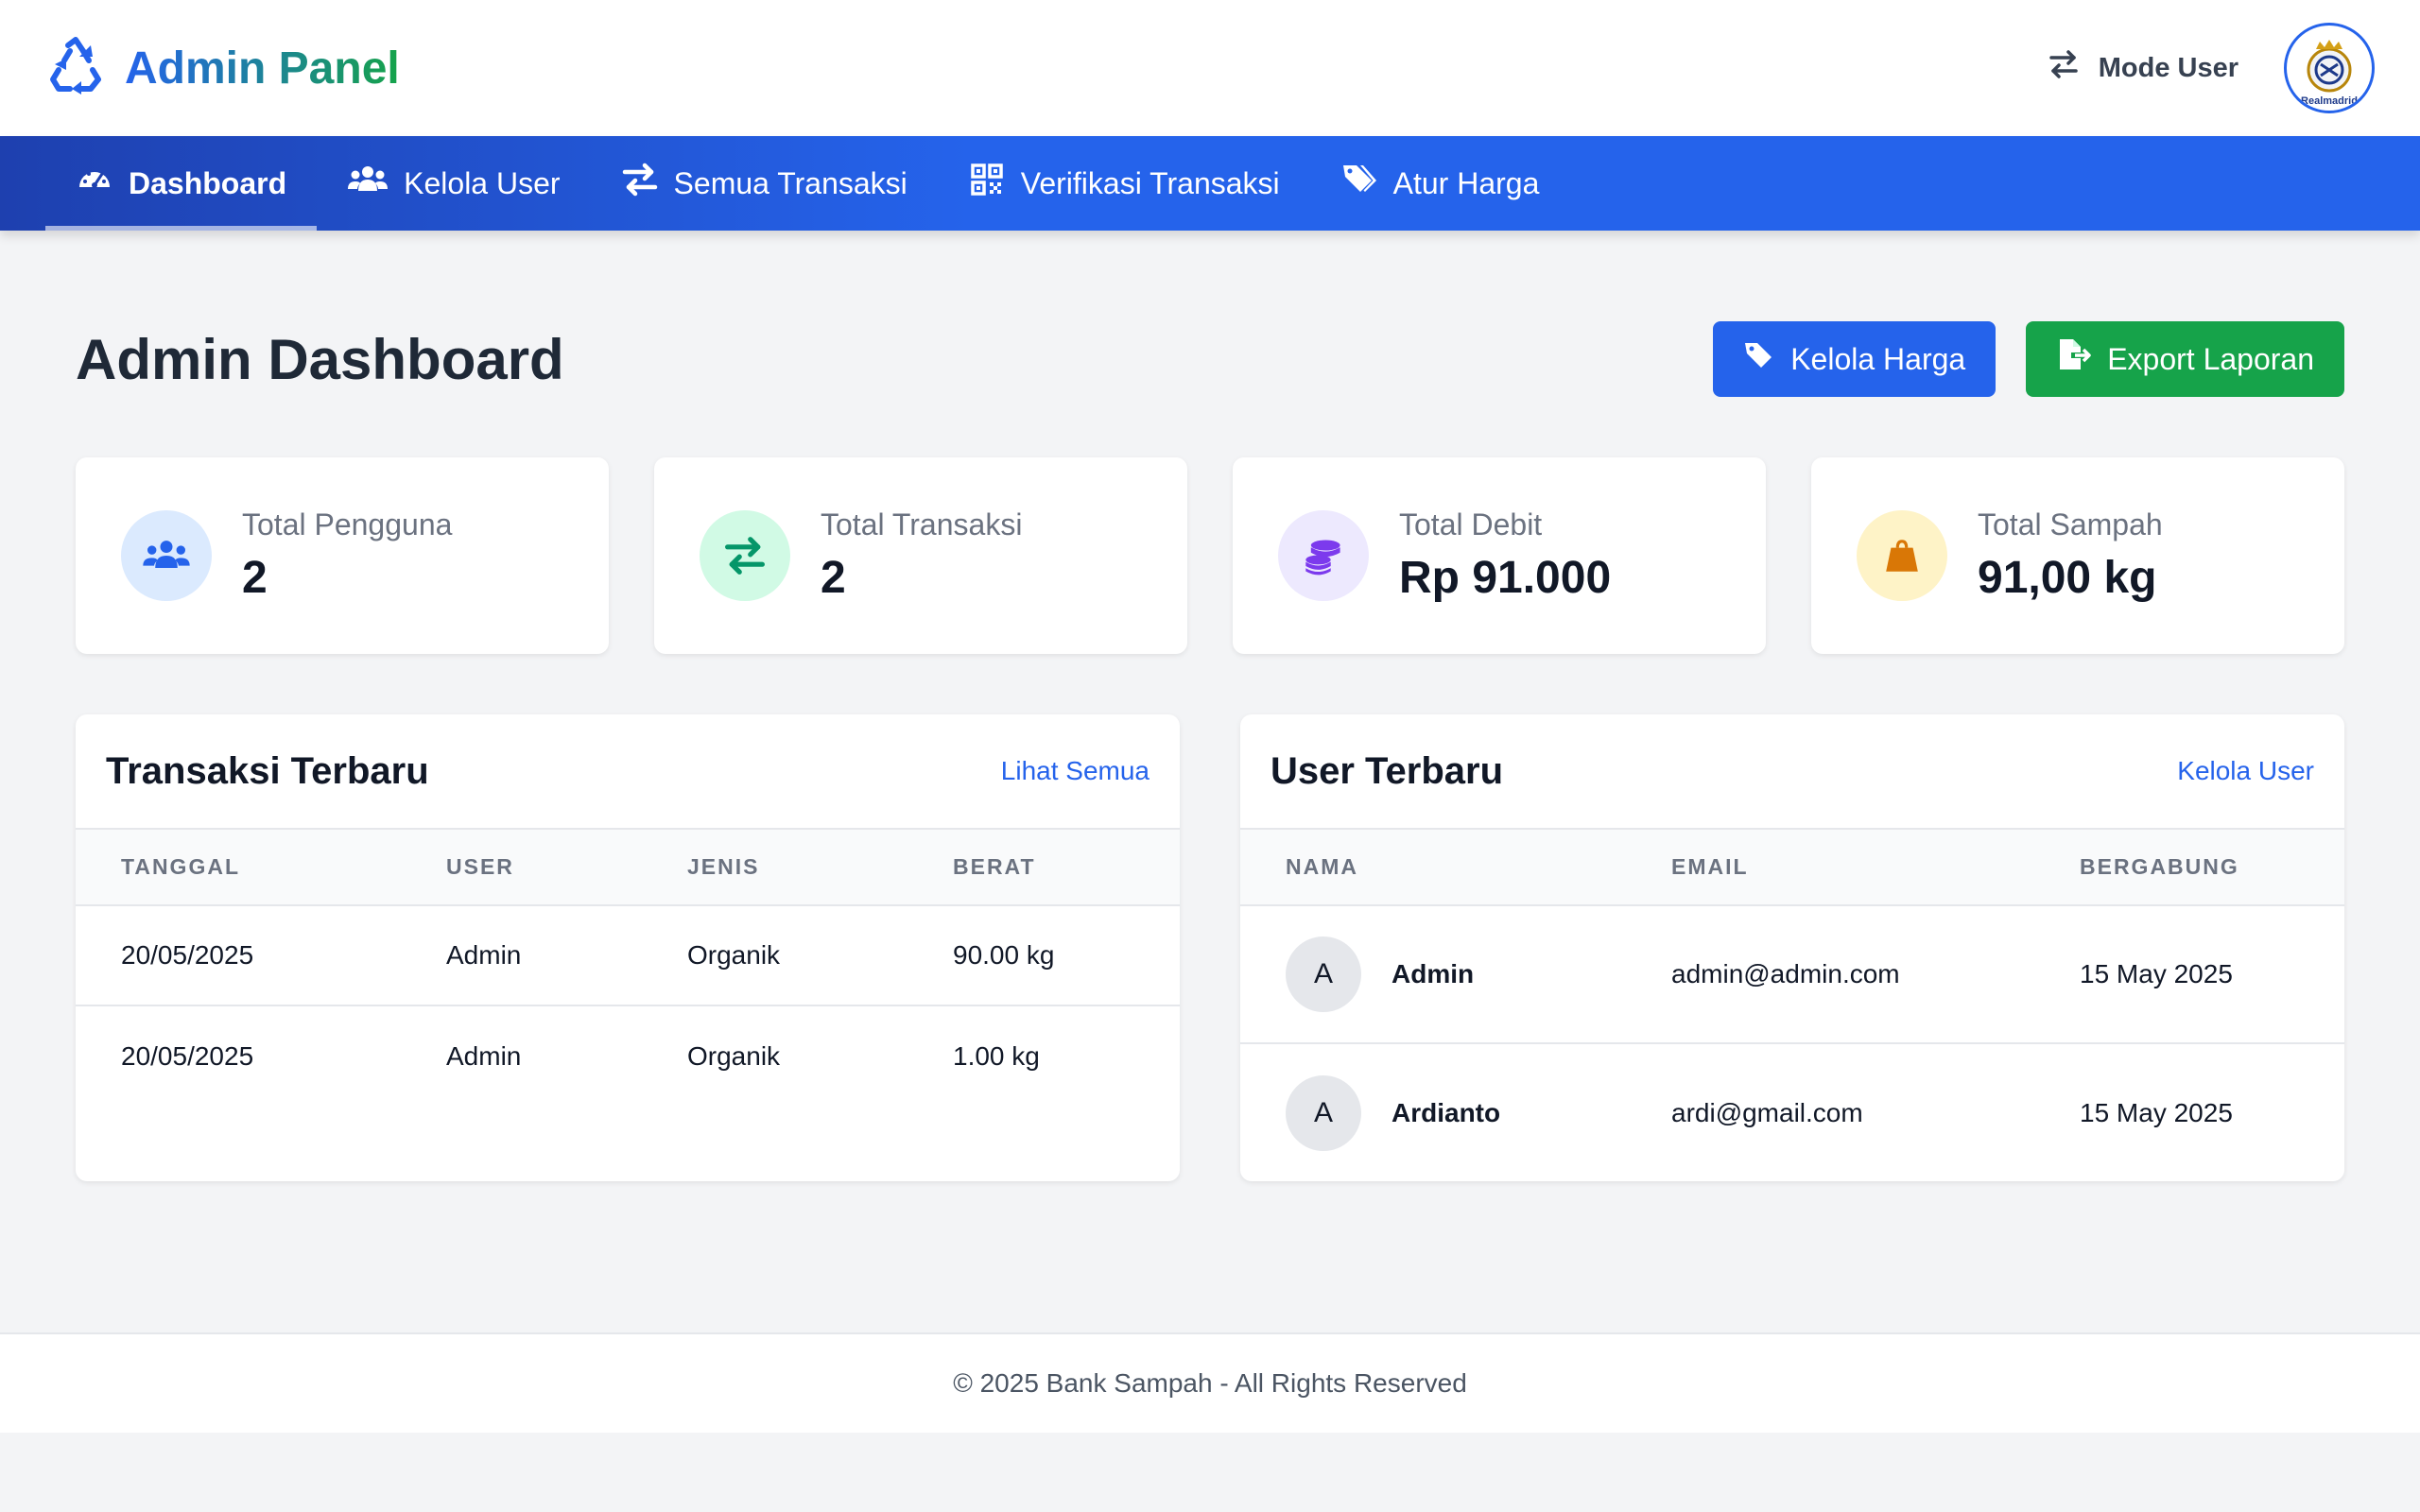 The width and height of the screenshot is (2420, 1512). Describe the element at coordinates (482, 182) in the screenshot. I see `nav-label: Kelola User` at that location.